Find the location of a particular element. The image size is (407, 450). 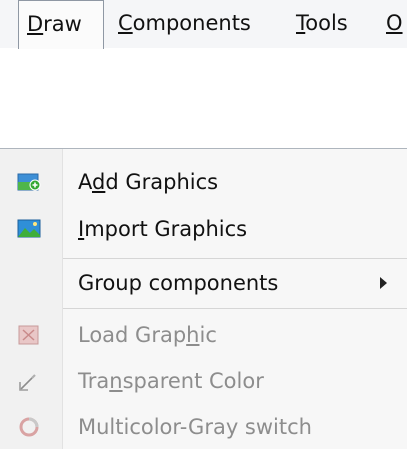

menu-item-multicolor-gray-switch-label: Multicolor-Gray switch is located at coordinates (195, 427).